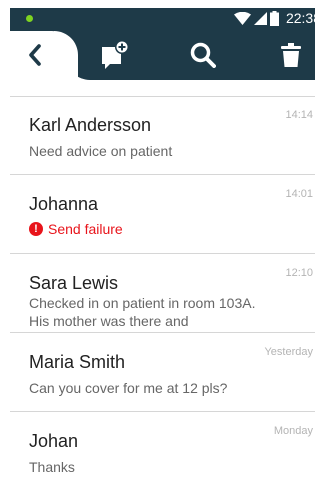 This screenshot has height=482, width=325. I want to click on message-preview: Thanks, so click(52, 467).